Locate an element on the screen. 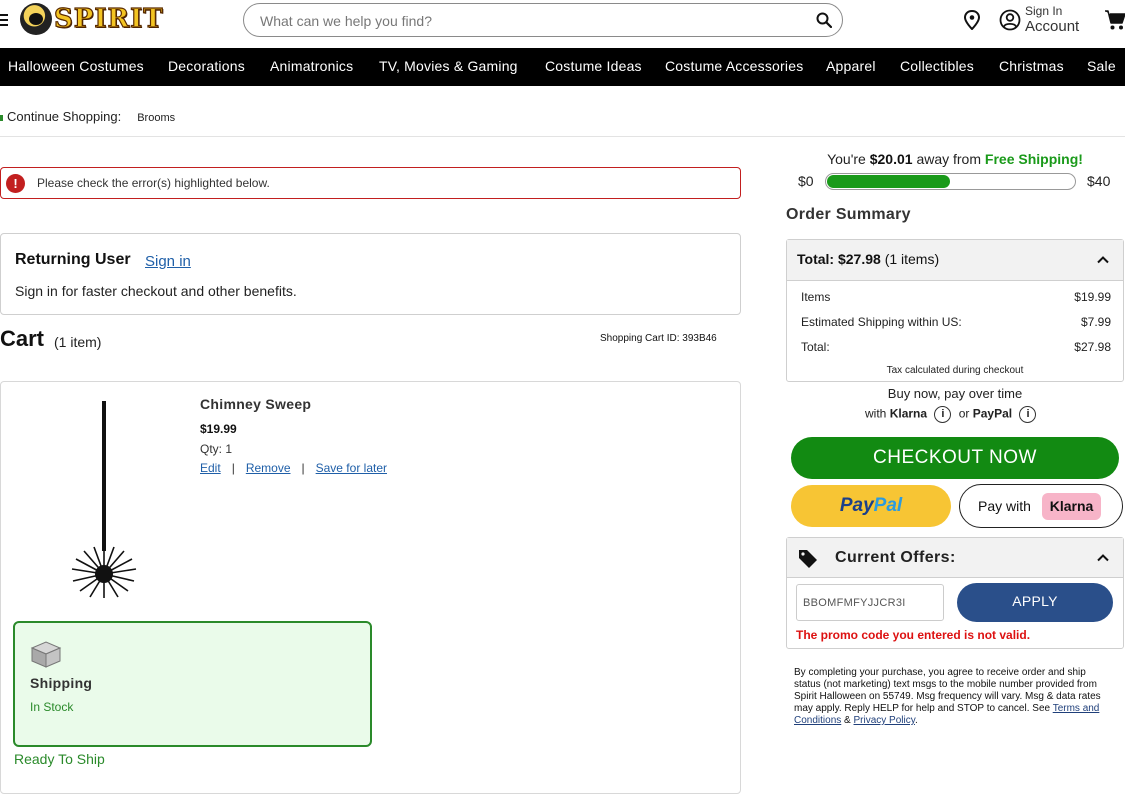 This screenshot has width=1125, height=806. account-link: Sign In Account is located at coordinates (1052, 19).